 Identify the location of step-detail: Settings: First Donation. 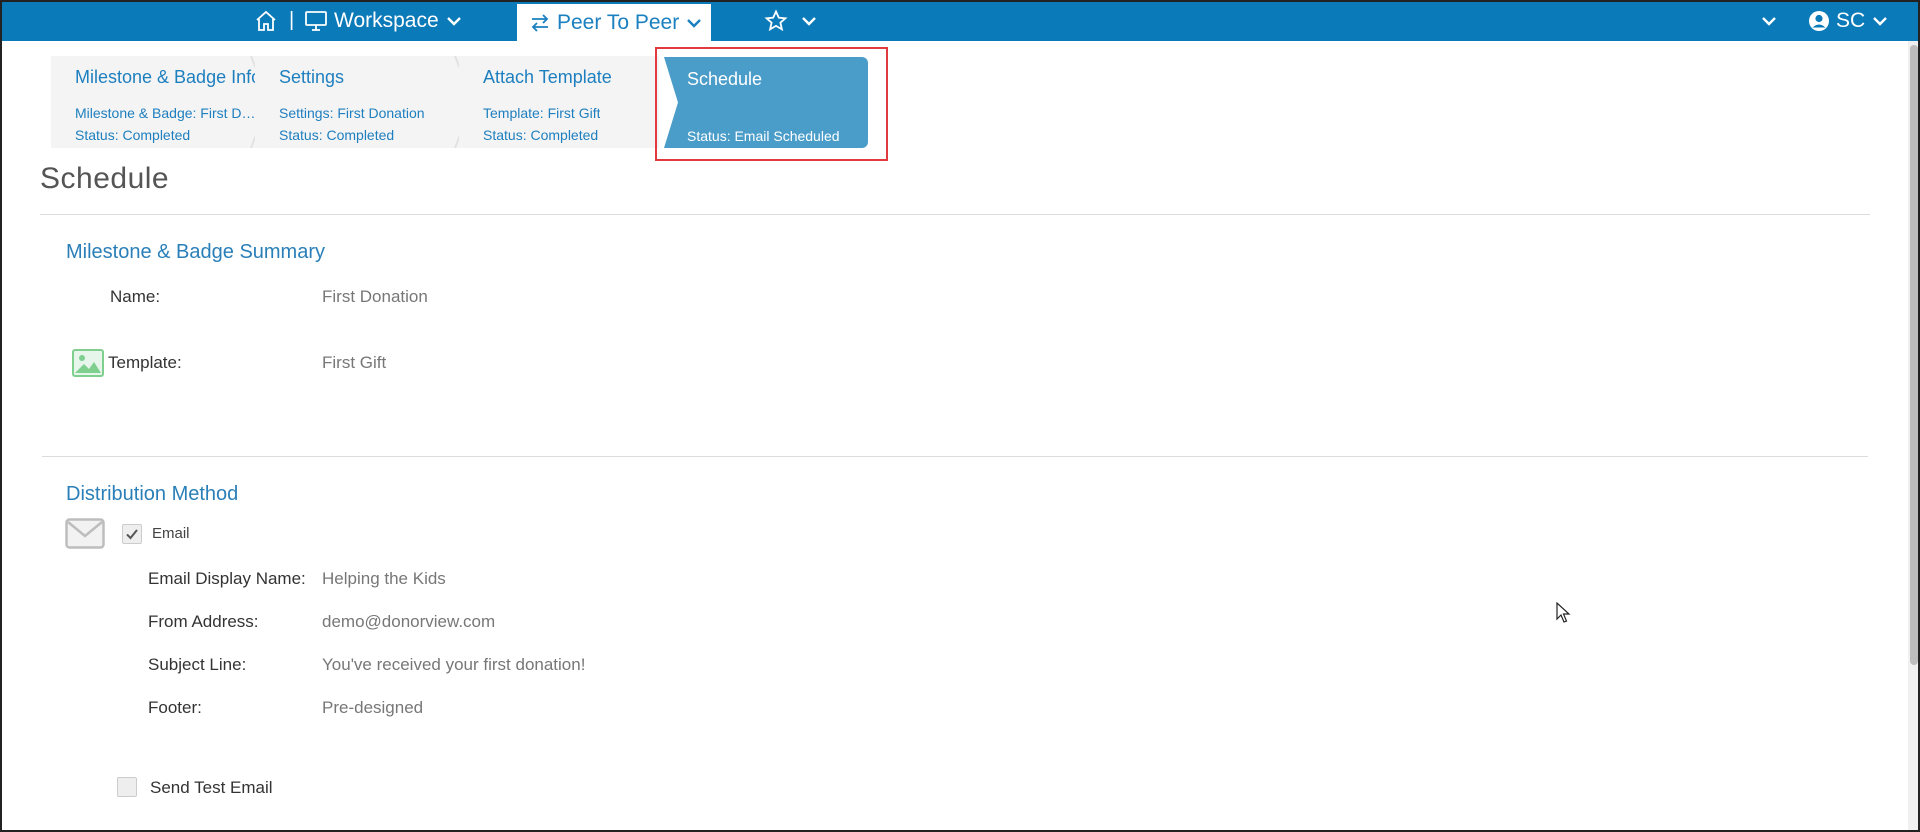
(352, 113).